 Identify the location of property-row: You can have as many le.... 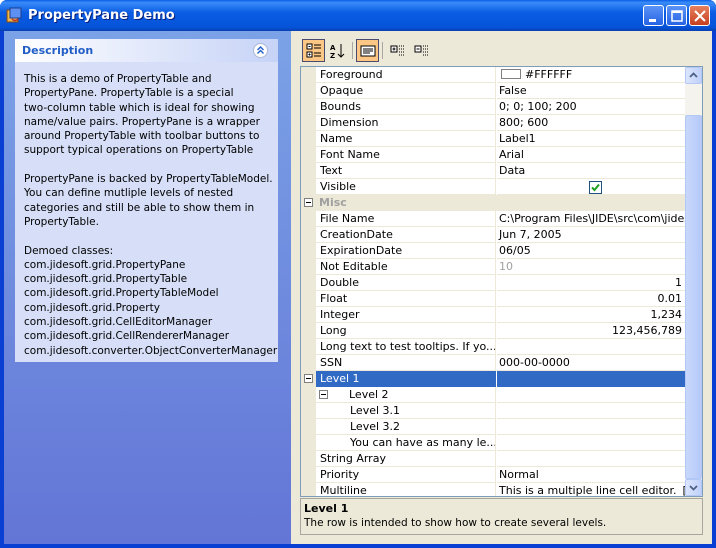
(493, 443).